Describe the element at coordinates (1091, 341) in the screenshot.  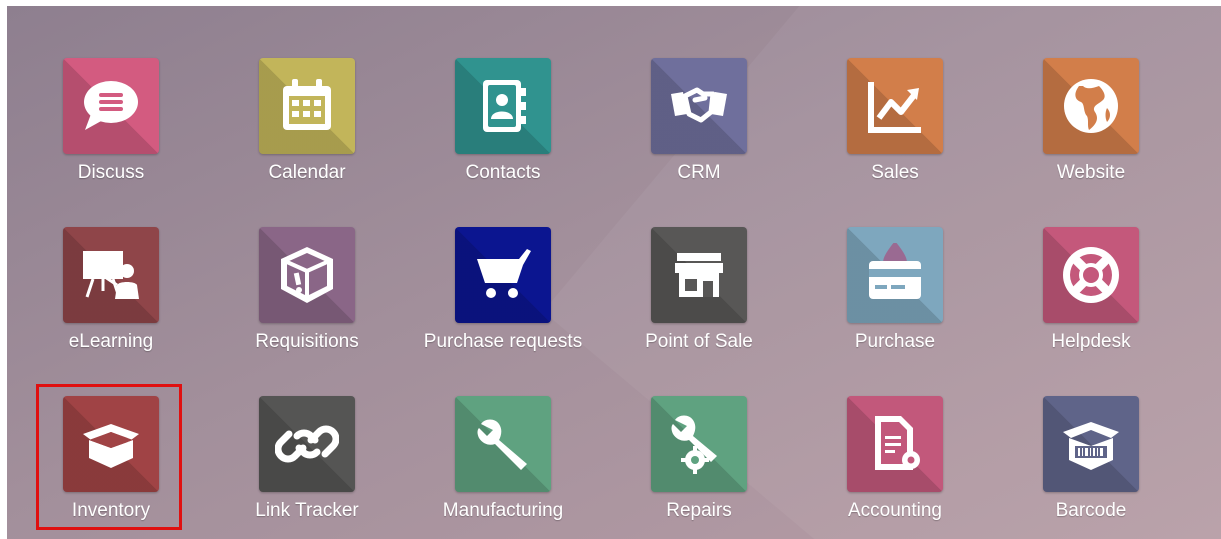
I see `app-label: Helpdesk` at that location.